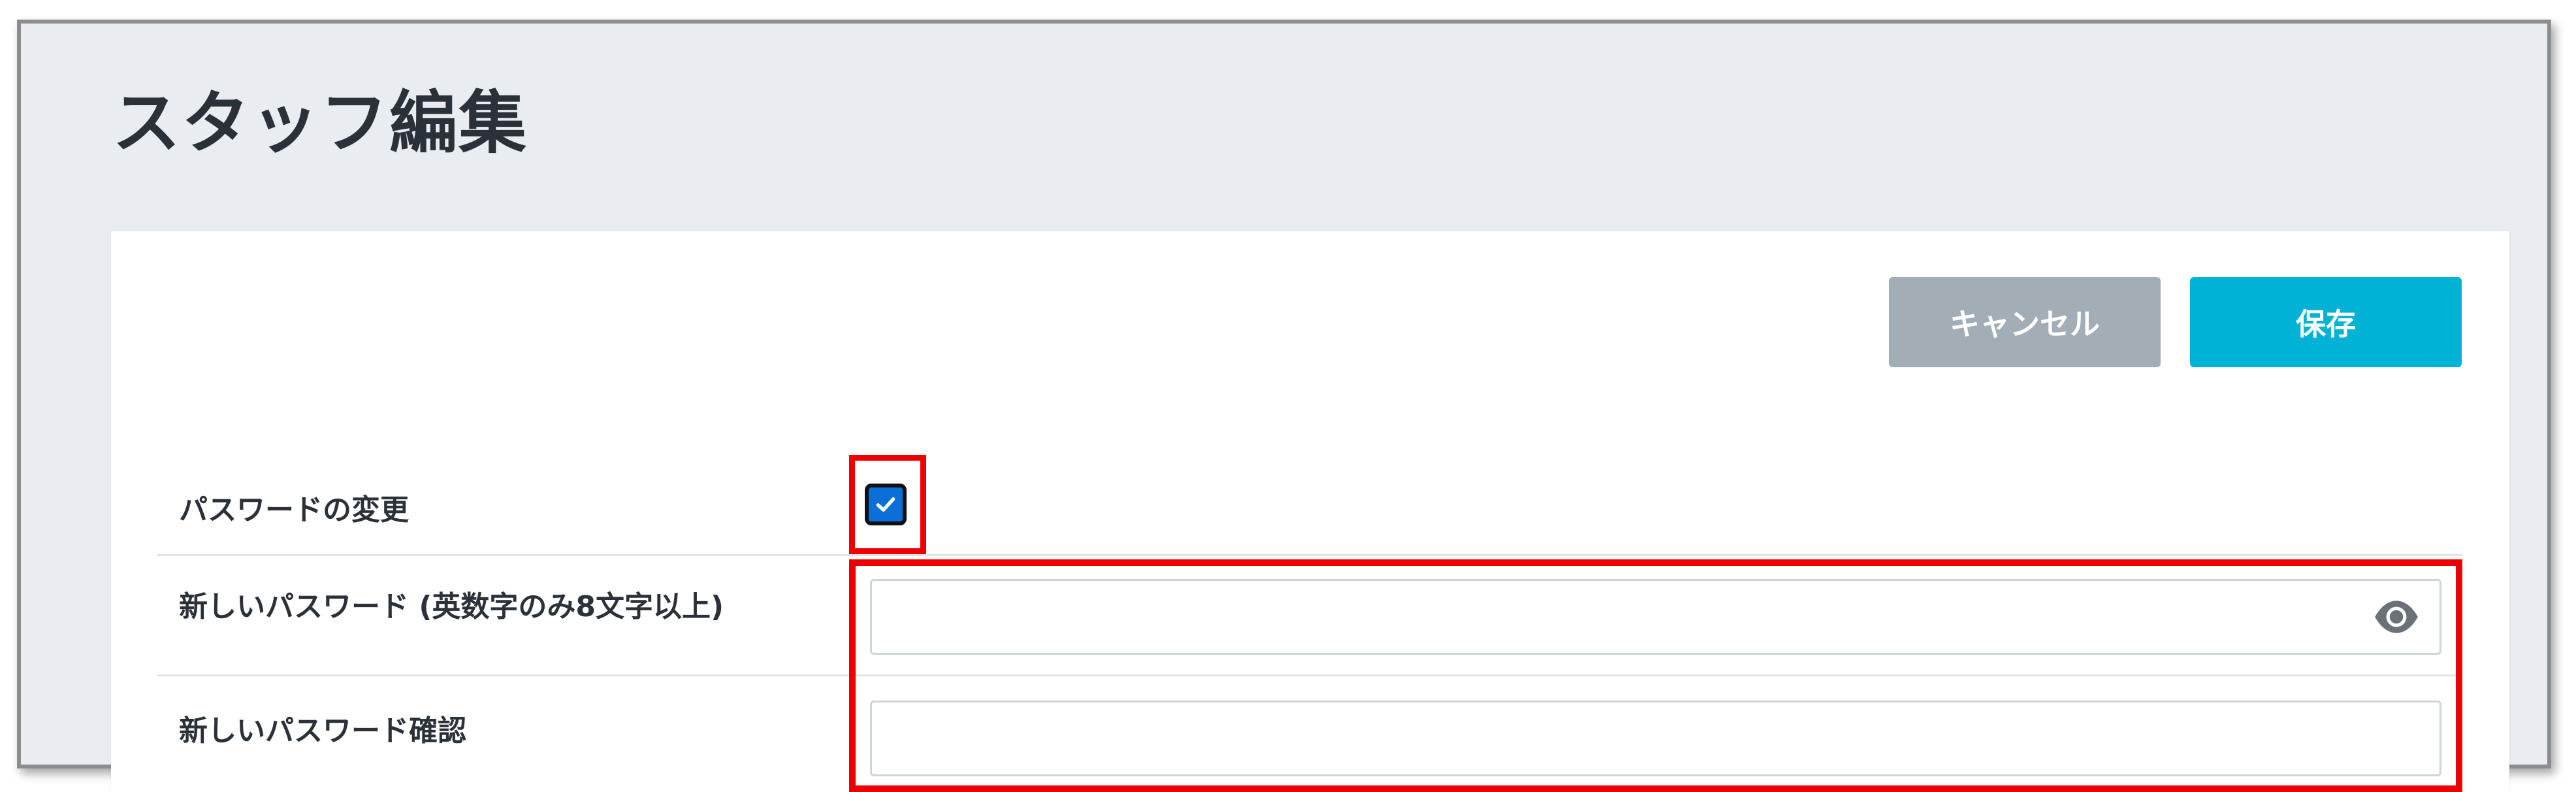 The height and width of the screenshot is (792, 2576). I want to click on new-password-input, so click(1656, 617).